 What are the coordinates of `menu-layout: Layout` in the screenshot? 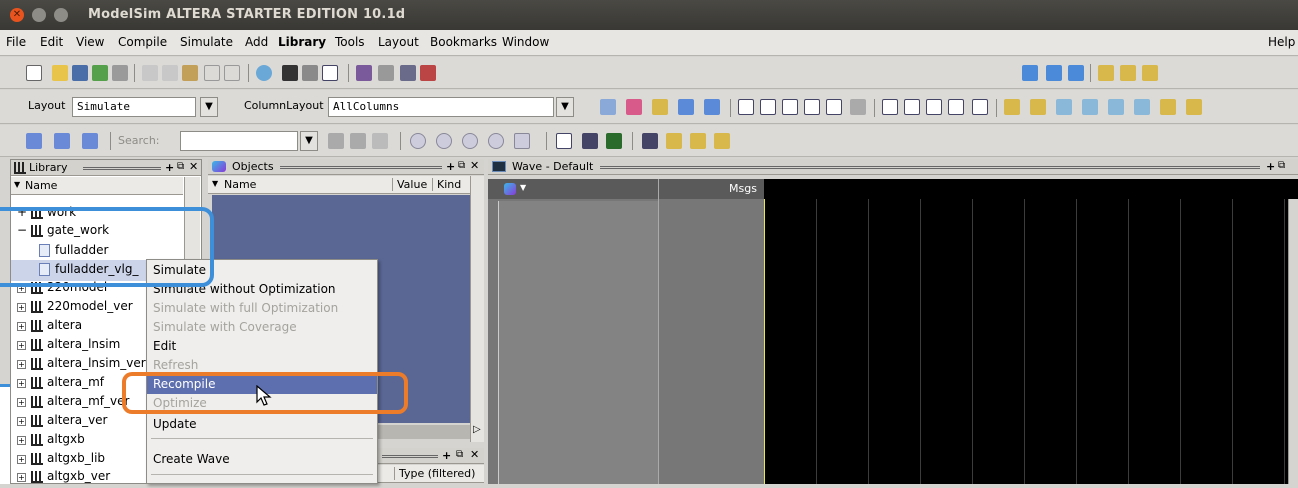 It's located at (398, 42).